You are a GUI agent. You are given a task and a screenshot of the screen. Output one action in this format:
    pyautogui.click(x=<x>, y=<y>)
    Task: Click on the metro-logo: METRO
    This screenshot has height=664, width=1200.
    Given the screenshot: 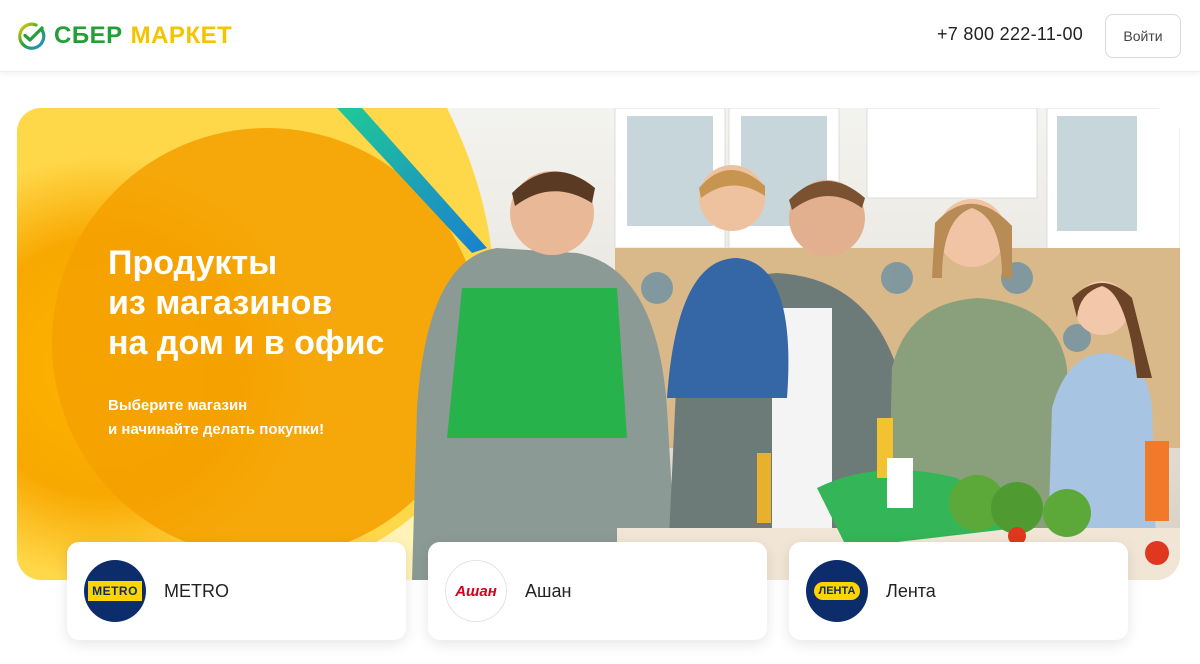 What is the action you would take?
    pyautogui.click(x=115, y=591)
    